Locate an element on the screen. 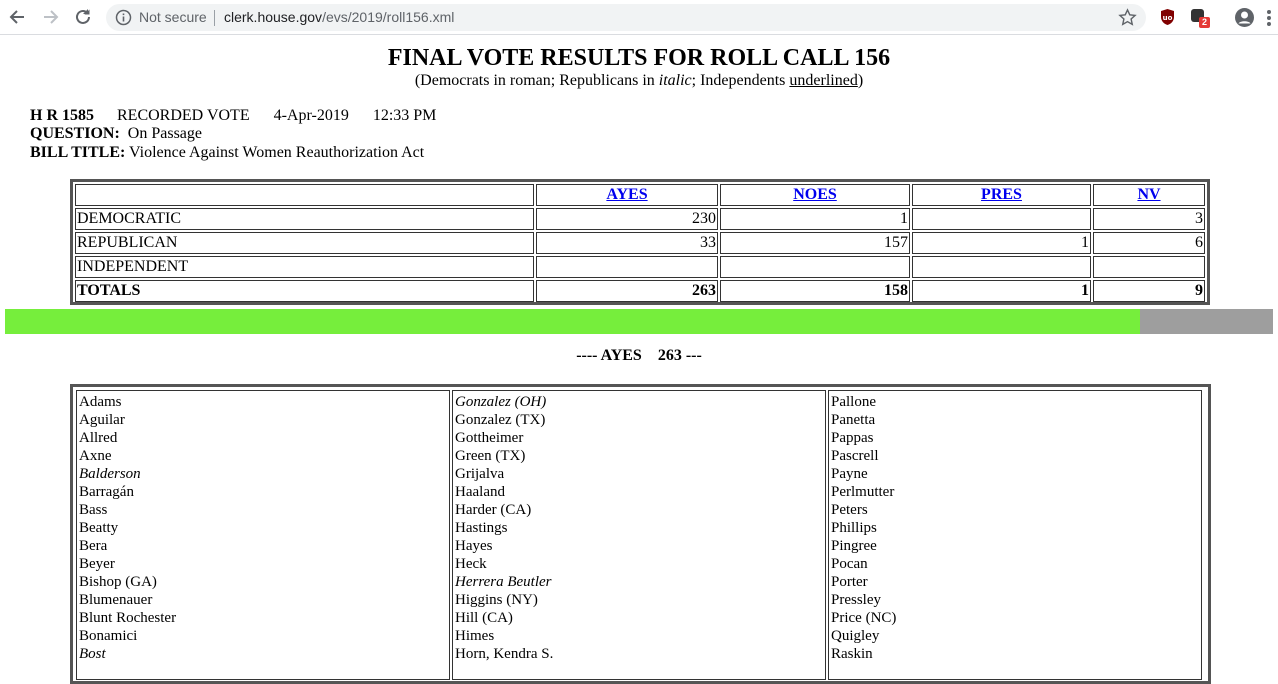 Image resolution: width=1278 pixels, height=684 pixels. party-cell: DEMOCRATIC is located at coordinates (304, 219).